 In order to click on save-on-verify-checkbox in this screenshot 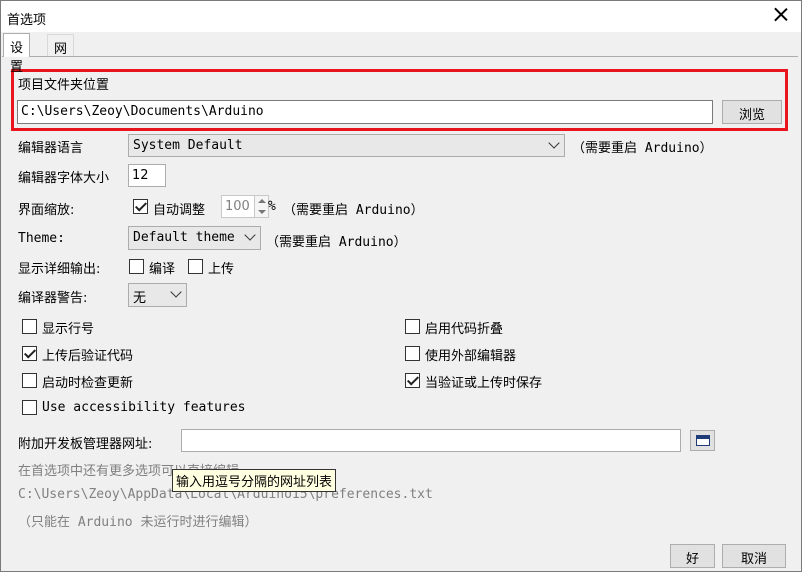, I will do `click(412, 380)`.